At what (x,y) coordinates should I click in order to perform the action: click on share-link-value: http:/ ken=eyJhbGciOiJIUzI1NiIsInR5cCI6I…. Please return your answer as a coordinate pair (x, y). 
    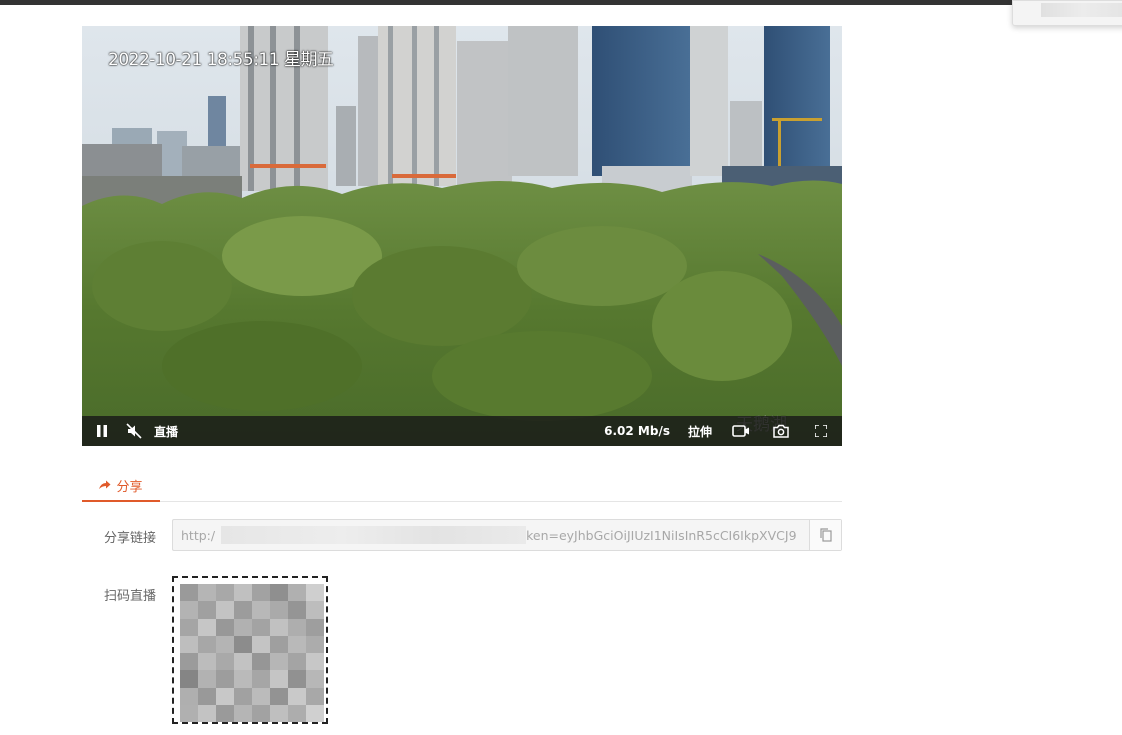
    Looking at the image, I should click on (491, 535).